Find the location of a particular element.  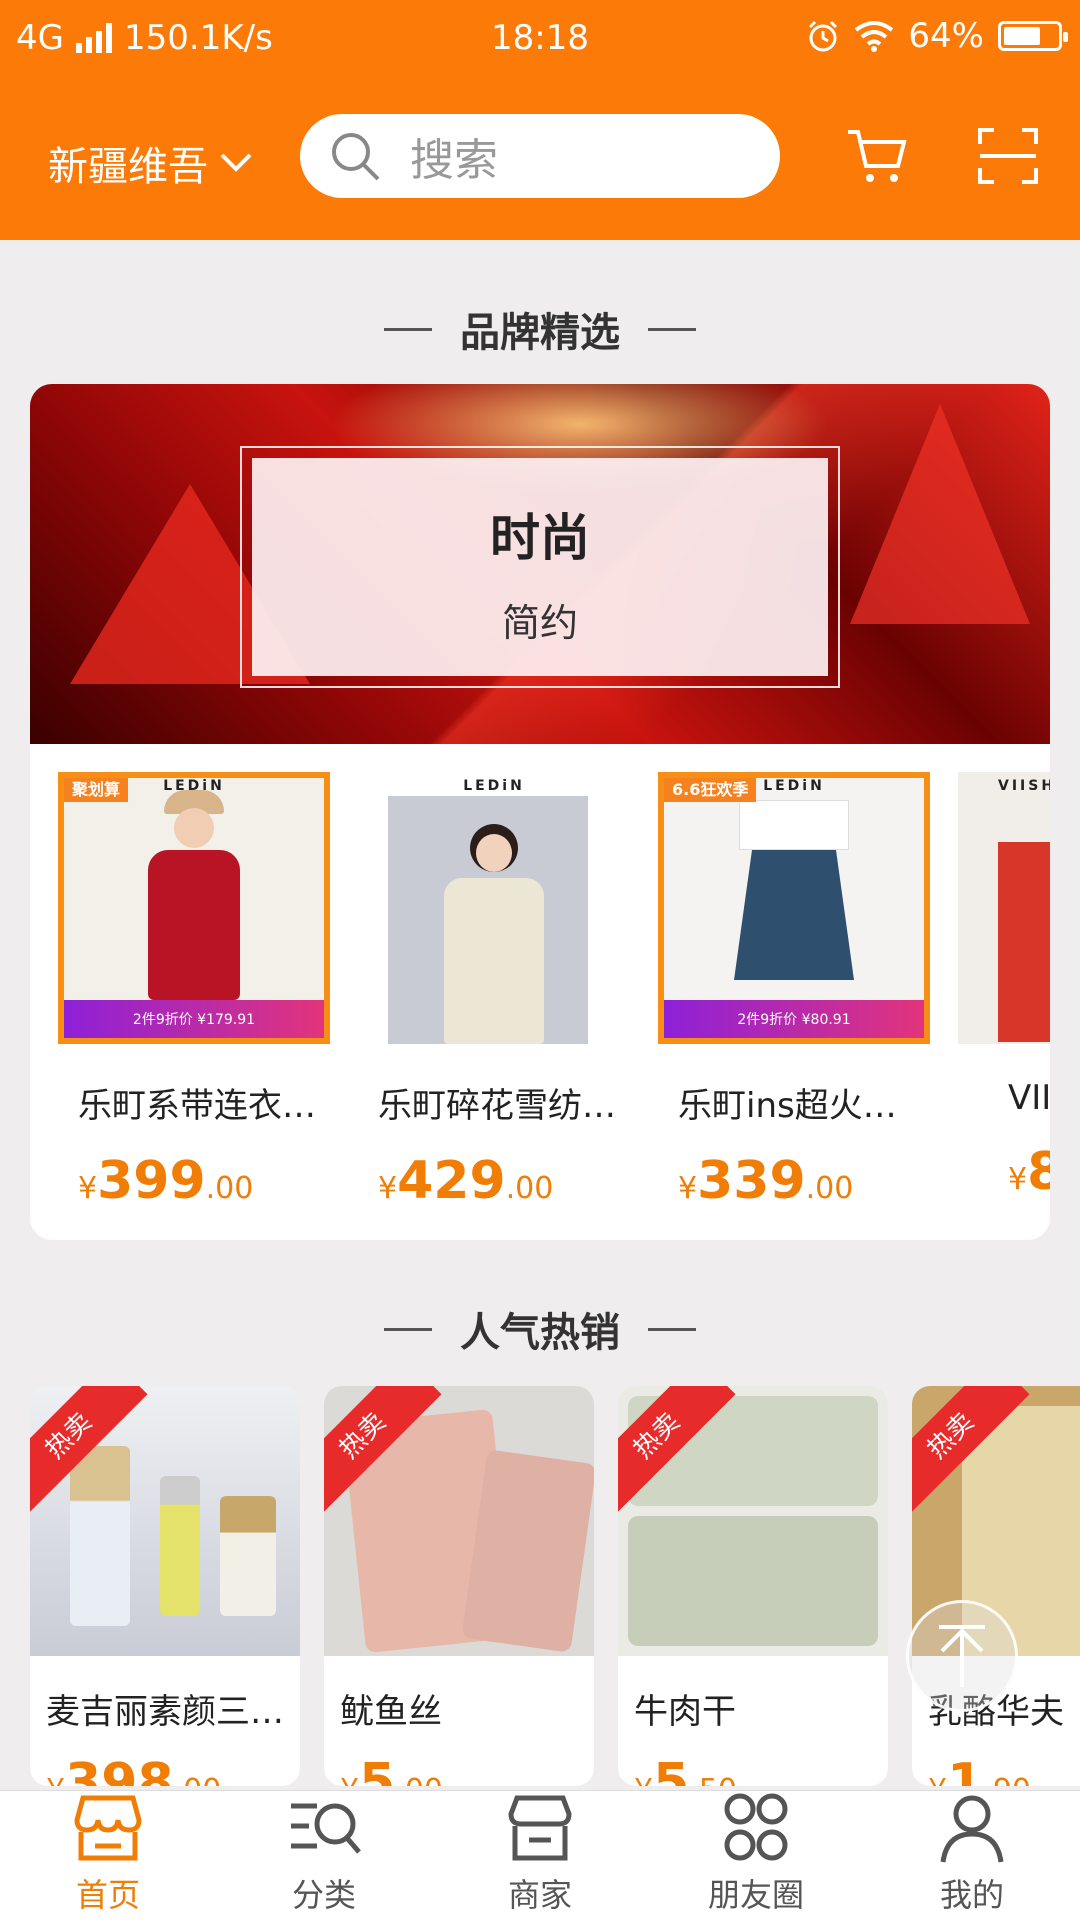

hot-product-card: 热卖 乳酪华夫 ¥1.90 is located at coordinates (996, 1586).